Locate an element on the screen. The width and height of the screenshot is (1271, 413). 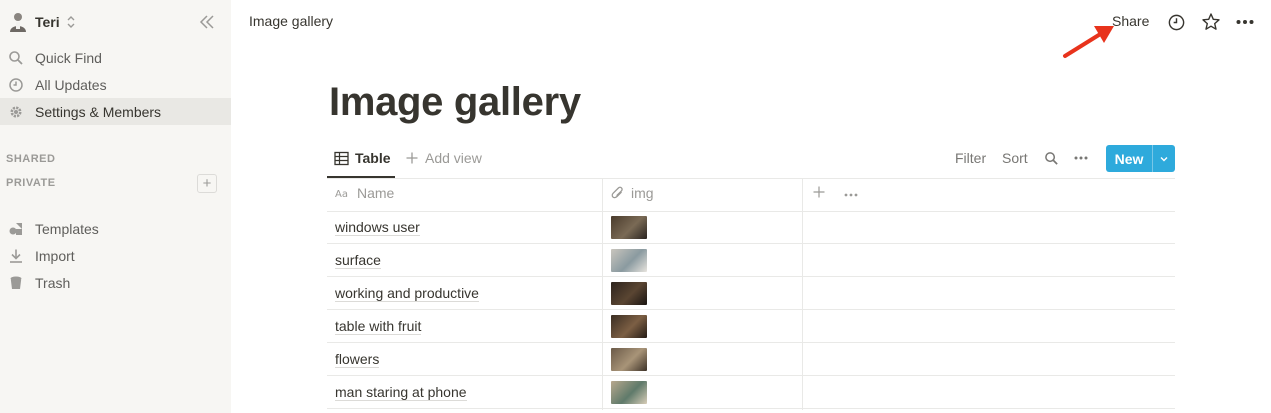
sidebar-item-label: Trash is located at coordinates (53, 282).